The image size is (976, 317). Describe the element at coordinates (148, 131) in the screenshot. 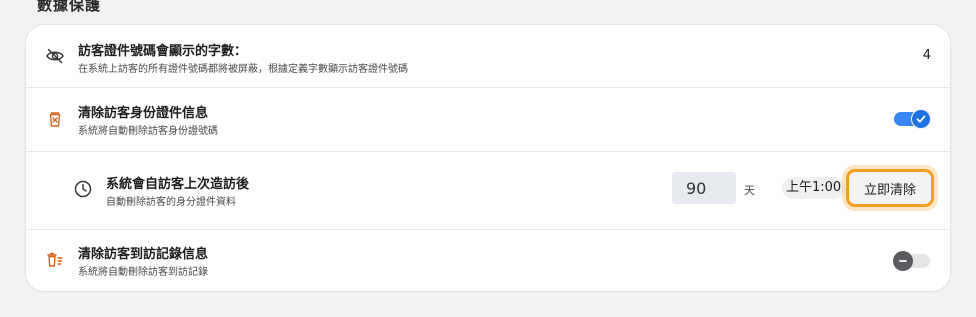

I see `clear-id-info-desc: 系統將自動刪除訪客身份證號碼` at that location.